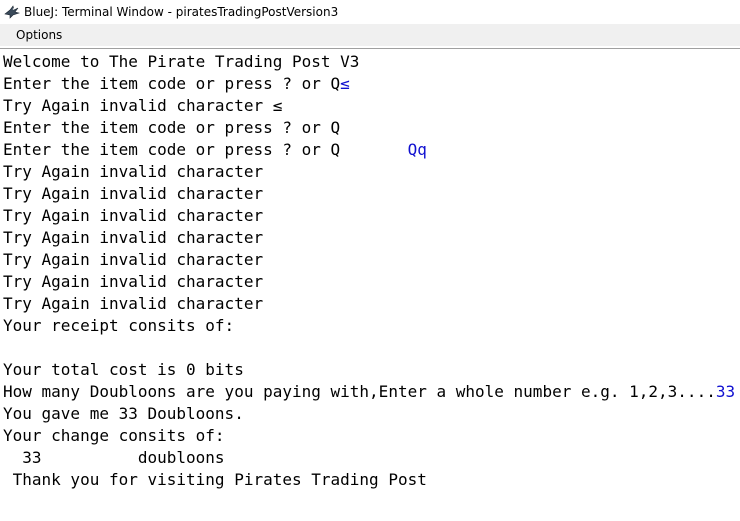 This screenshot has width=740, height=521. What do you see at coordinates (143, 105) in the screenshot?
I see `terminal-output-text: Try Again invalid character ≤` at bounding box center [143, 105].